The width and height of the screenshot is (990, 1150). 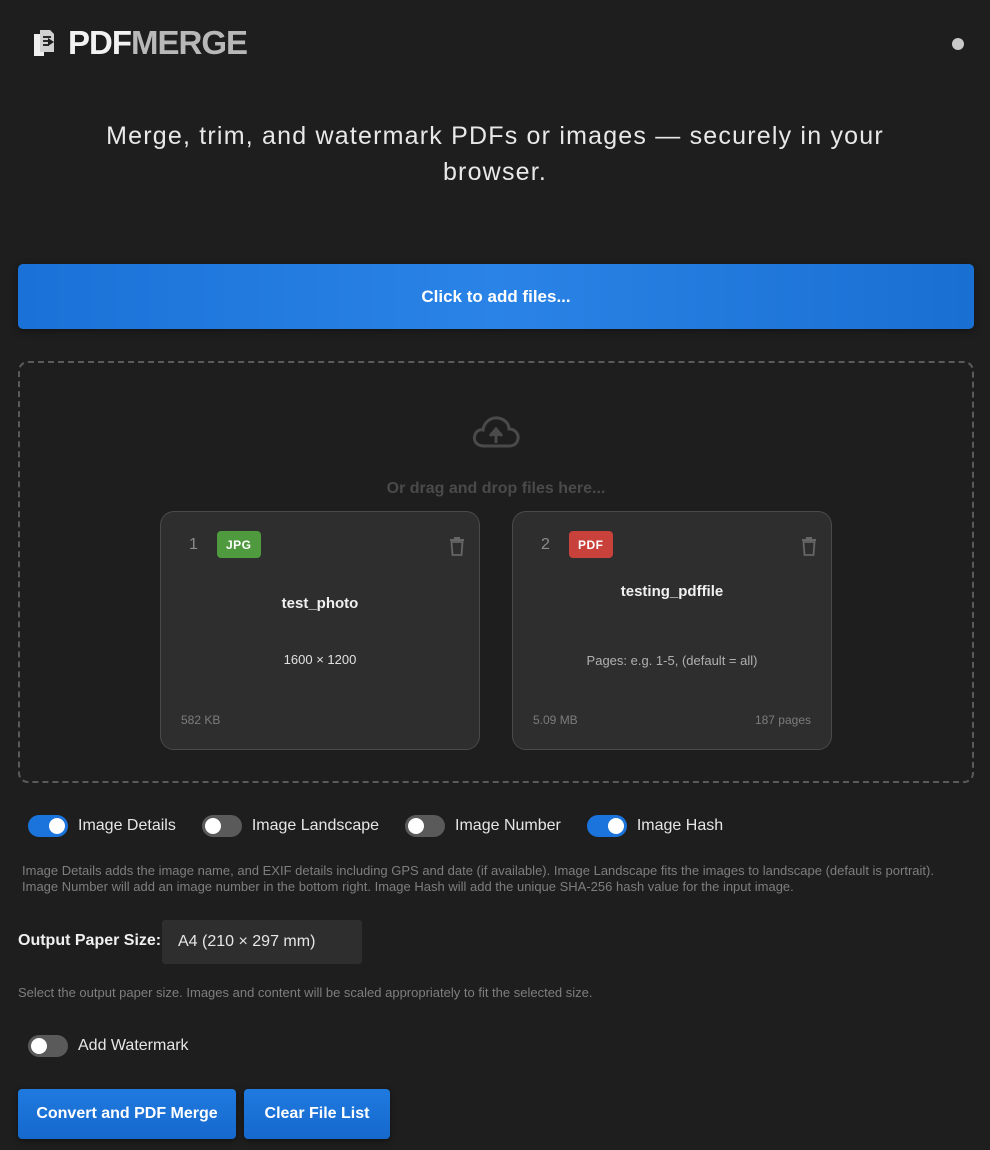 What do you see at coordinates (425, 826) in the screenshot?
I see `image-number-toggle` at bounding box center [425, 826].